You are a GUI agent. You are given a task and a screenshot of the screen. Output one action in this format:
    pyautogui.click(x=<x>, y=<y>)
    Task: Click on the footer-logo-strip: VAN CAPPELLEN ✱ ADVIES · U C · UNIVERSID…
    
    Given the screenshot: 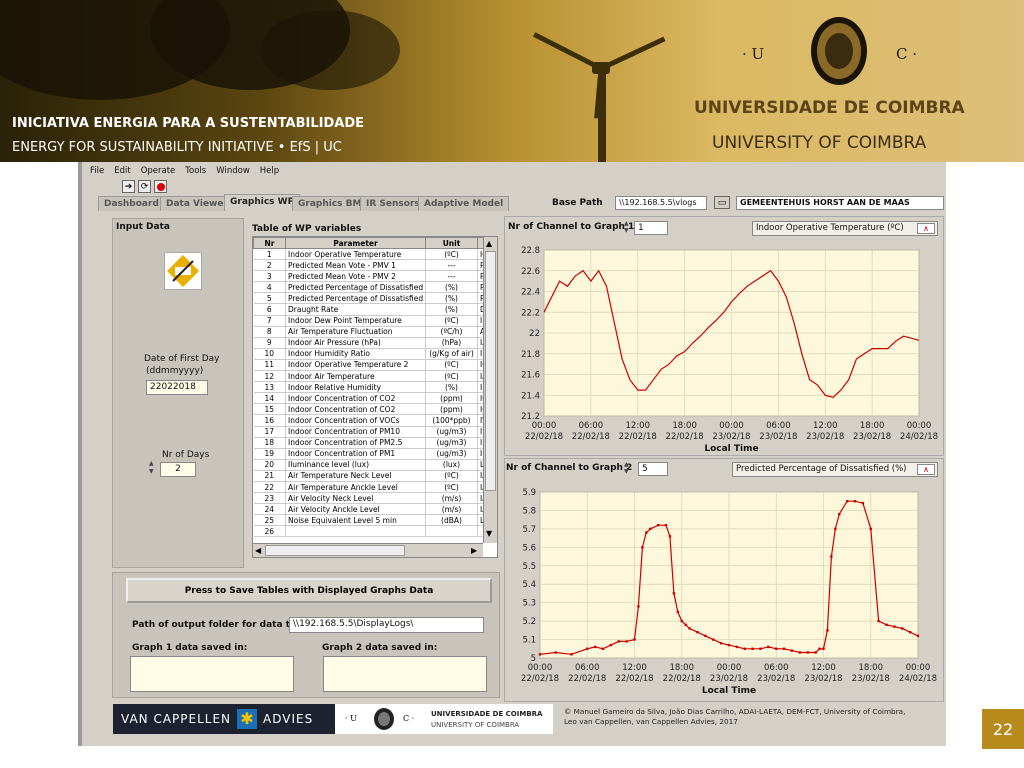 What is the action you would take?
    pyautogui.click(x=333, y=719)
    